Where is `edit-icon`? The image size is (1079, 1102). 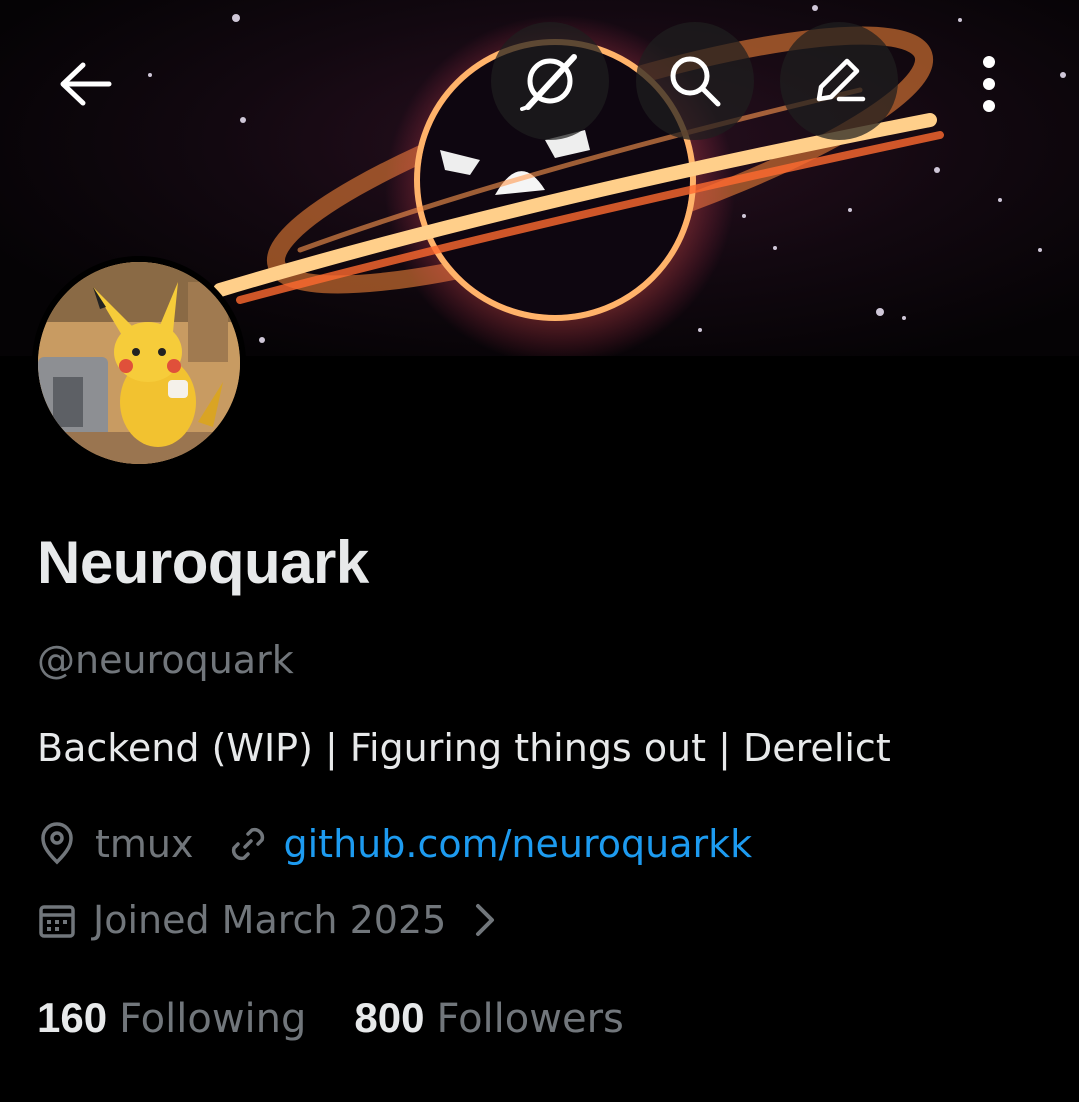 edit-icon is located at coordinates (841, 80).